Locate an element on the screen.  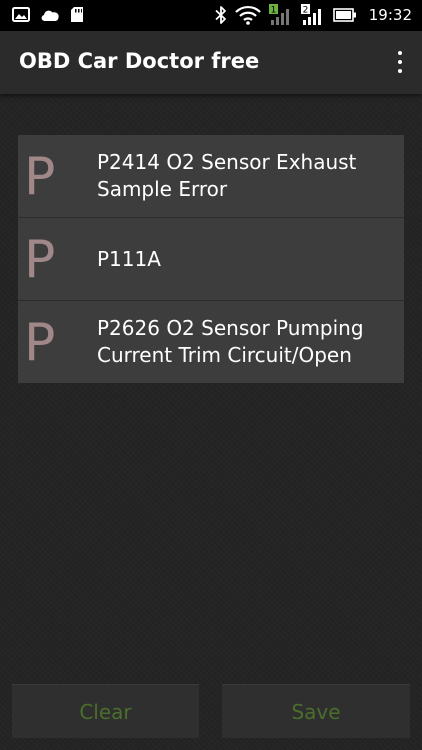
cloud-icon is located at coordinates (50, 15).